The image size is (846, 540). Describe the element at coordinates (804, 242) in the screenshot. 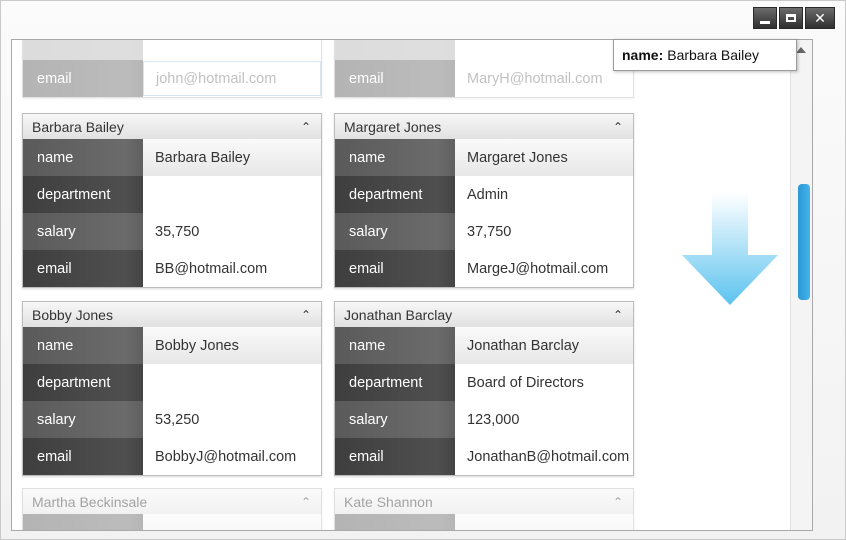

I see `scroll-thumb` at that location.